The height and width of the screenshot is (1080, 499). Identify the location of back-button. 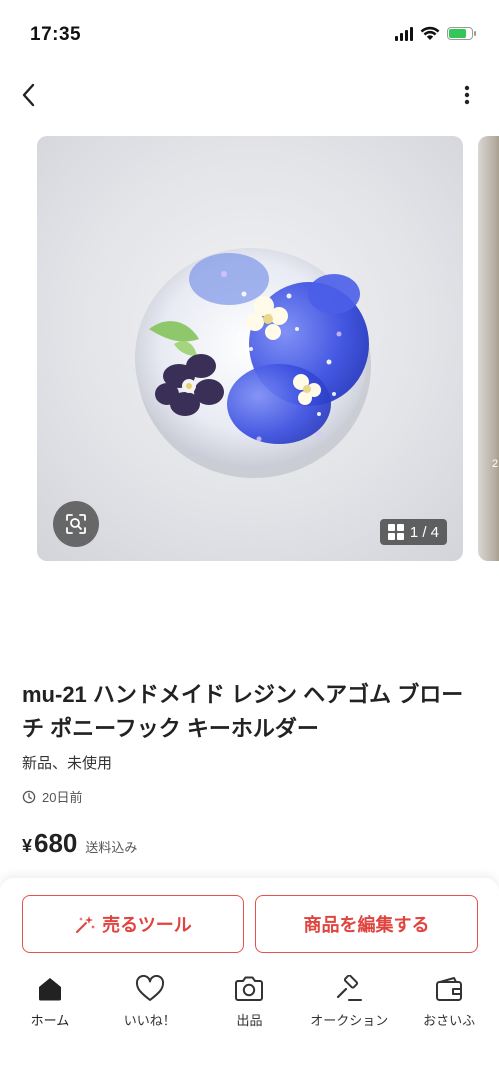
(29, 95).